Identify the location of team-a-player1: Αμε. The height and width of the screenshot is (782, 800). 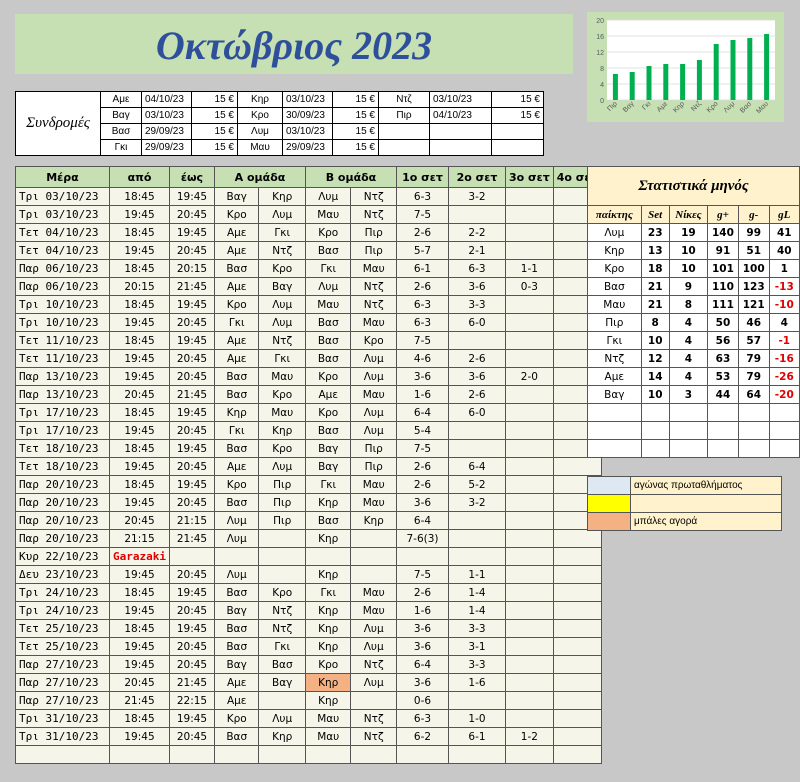
(236, 466).